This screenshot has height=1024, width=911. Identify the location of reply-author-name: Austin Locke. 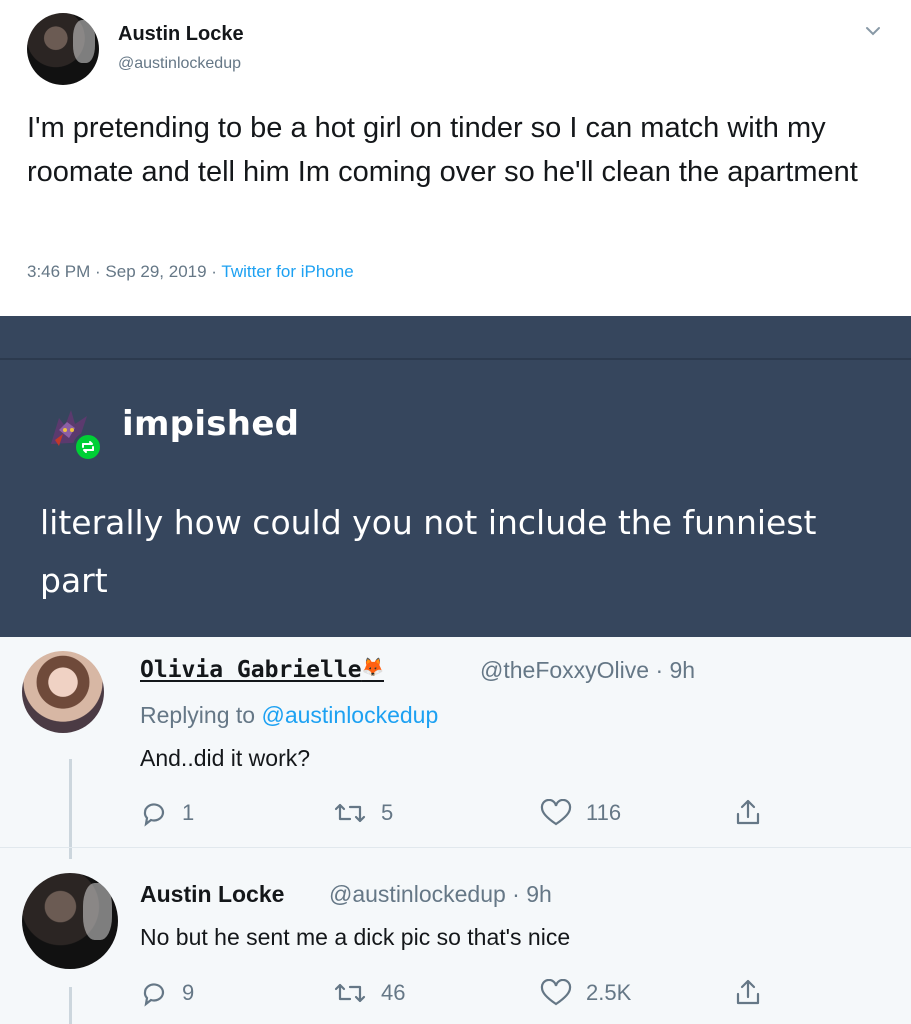
(212, 894).